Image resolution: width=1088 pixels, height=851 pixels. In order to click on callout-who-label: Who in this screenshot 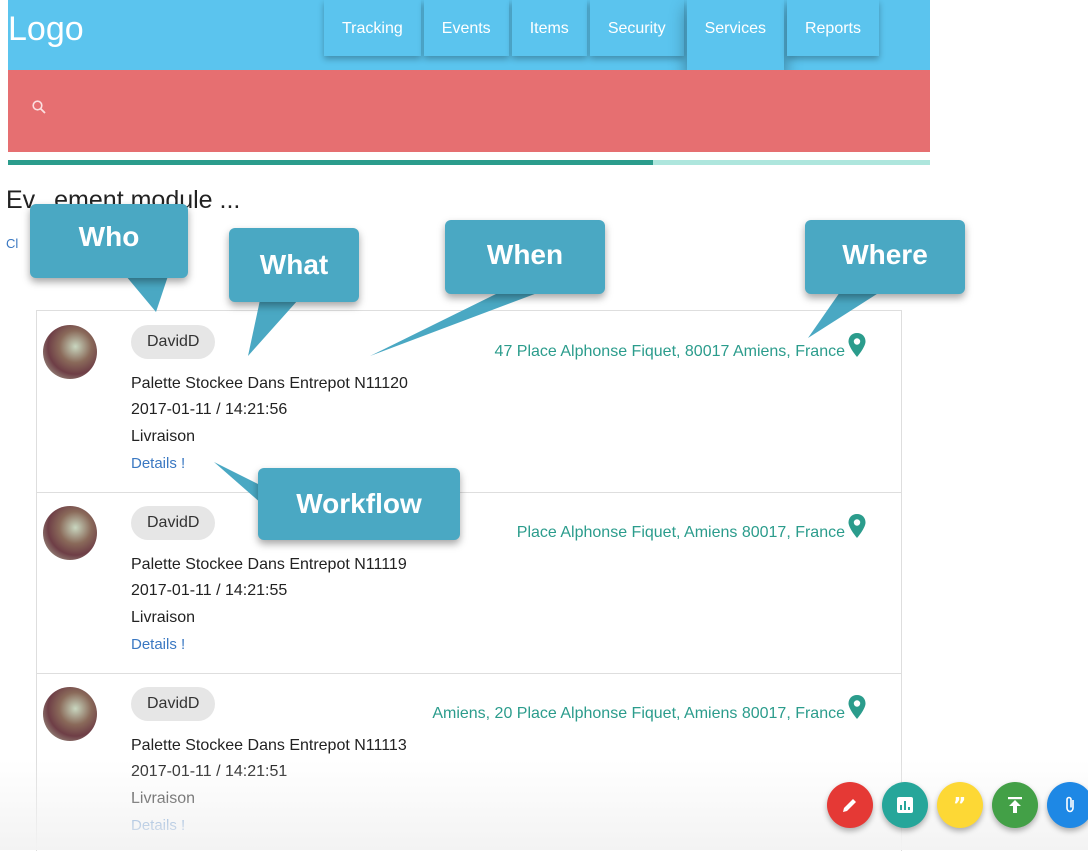, I will do `click(109, 236)`.